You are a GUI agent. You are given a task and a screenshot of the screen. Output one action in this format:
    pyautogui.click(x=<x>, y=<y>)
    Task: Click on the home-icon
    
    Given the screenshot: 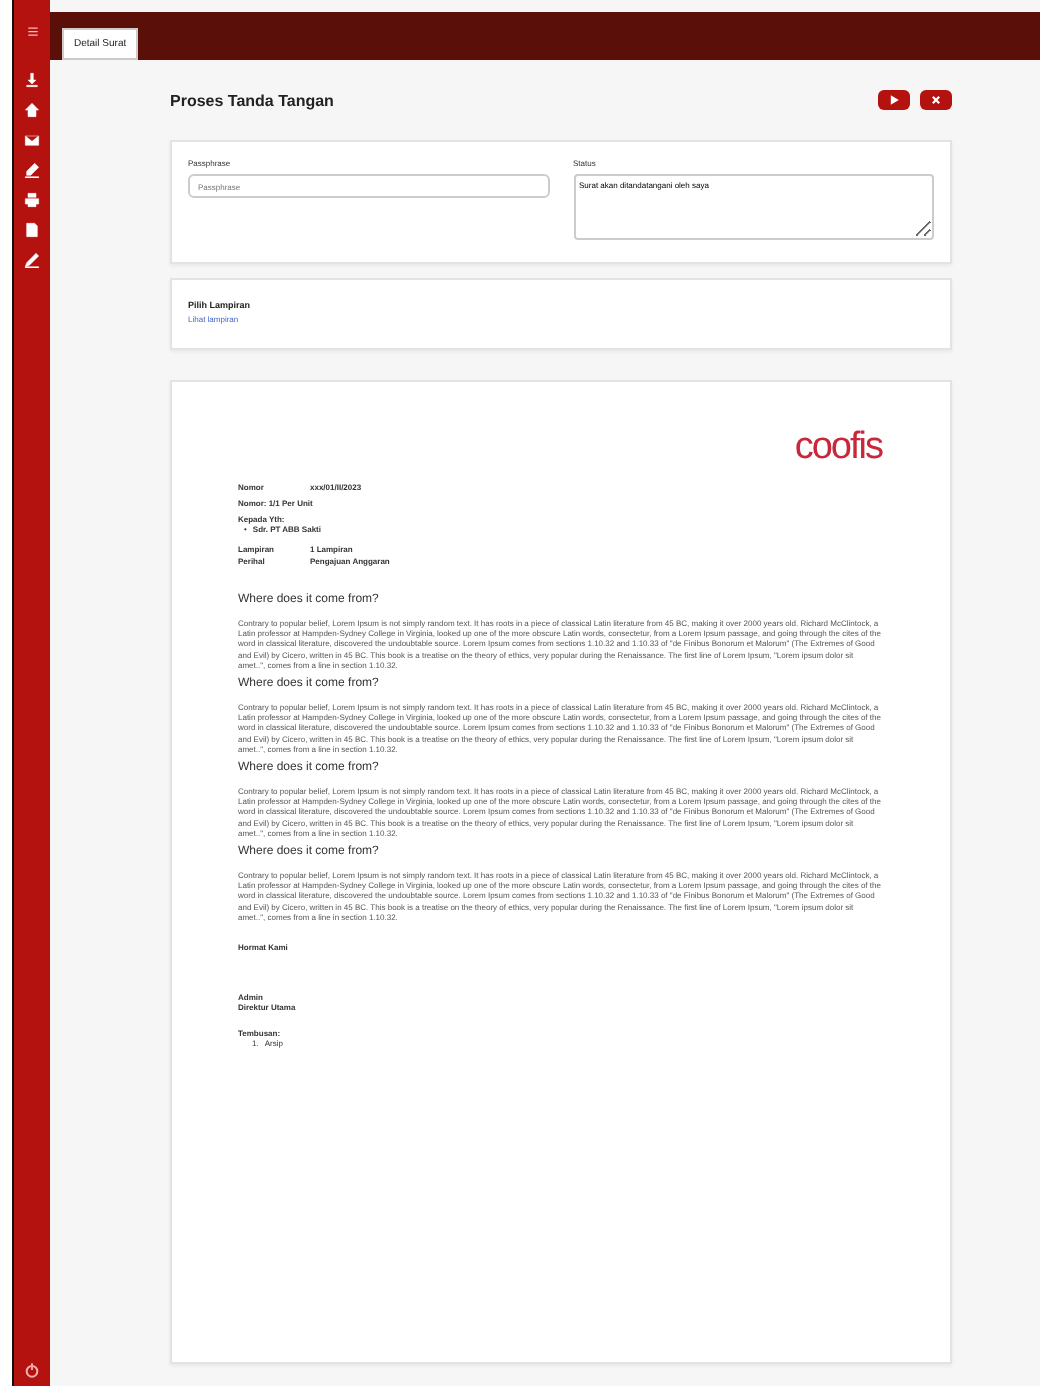 What is the action you would take?
    pyautogui.click(x=32, y=110)
    